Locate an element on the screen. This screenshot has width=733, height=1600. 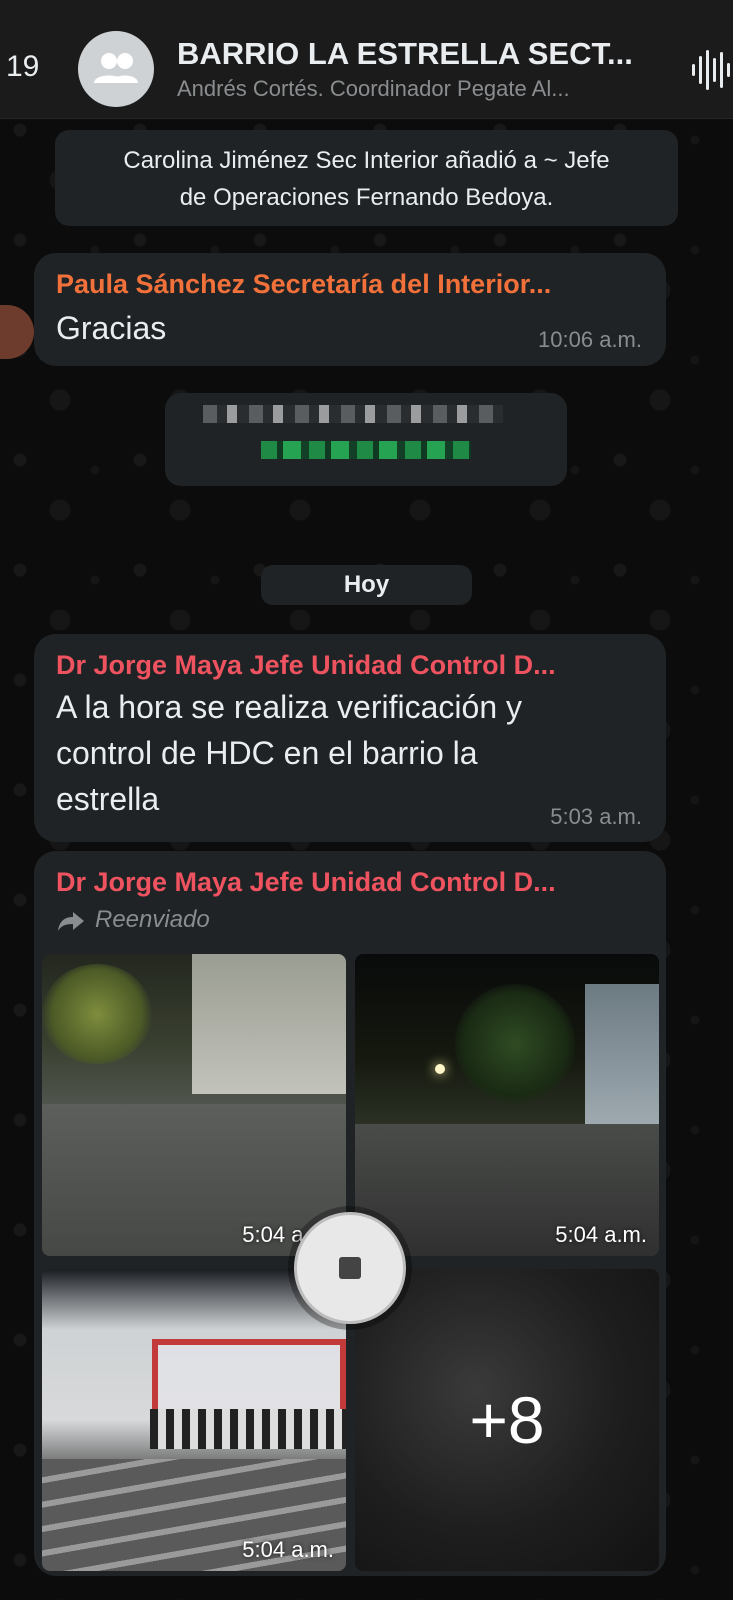
message-text-line: control de HDC en el barrio la is located at coordinates (267, 753).